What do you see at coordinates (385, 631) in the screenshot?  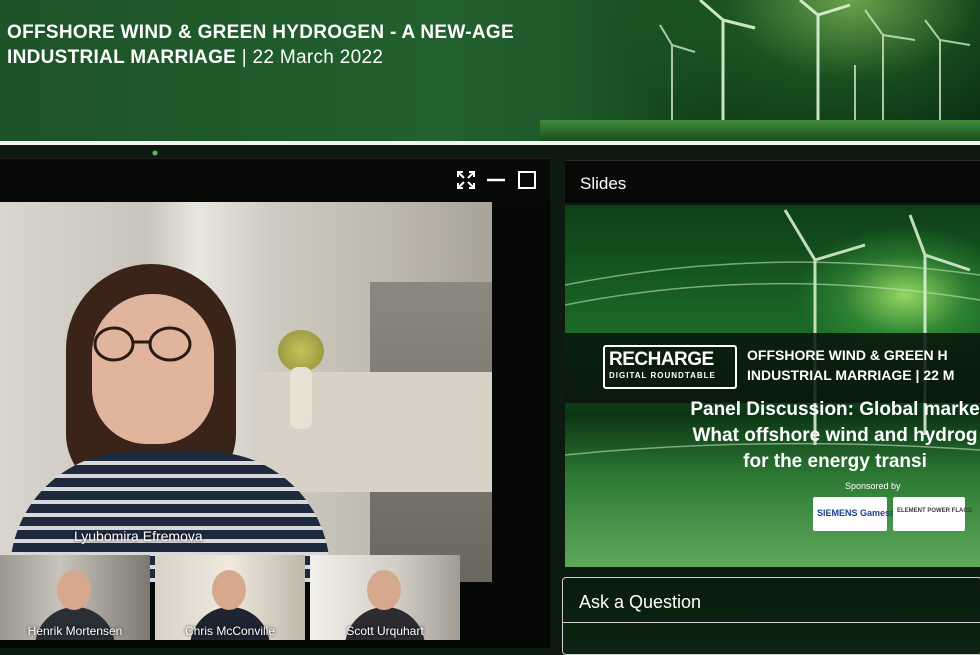 I see `participant-name: Scott Urquhart` at bounding box center [385, 631].